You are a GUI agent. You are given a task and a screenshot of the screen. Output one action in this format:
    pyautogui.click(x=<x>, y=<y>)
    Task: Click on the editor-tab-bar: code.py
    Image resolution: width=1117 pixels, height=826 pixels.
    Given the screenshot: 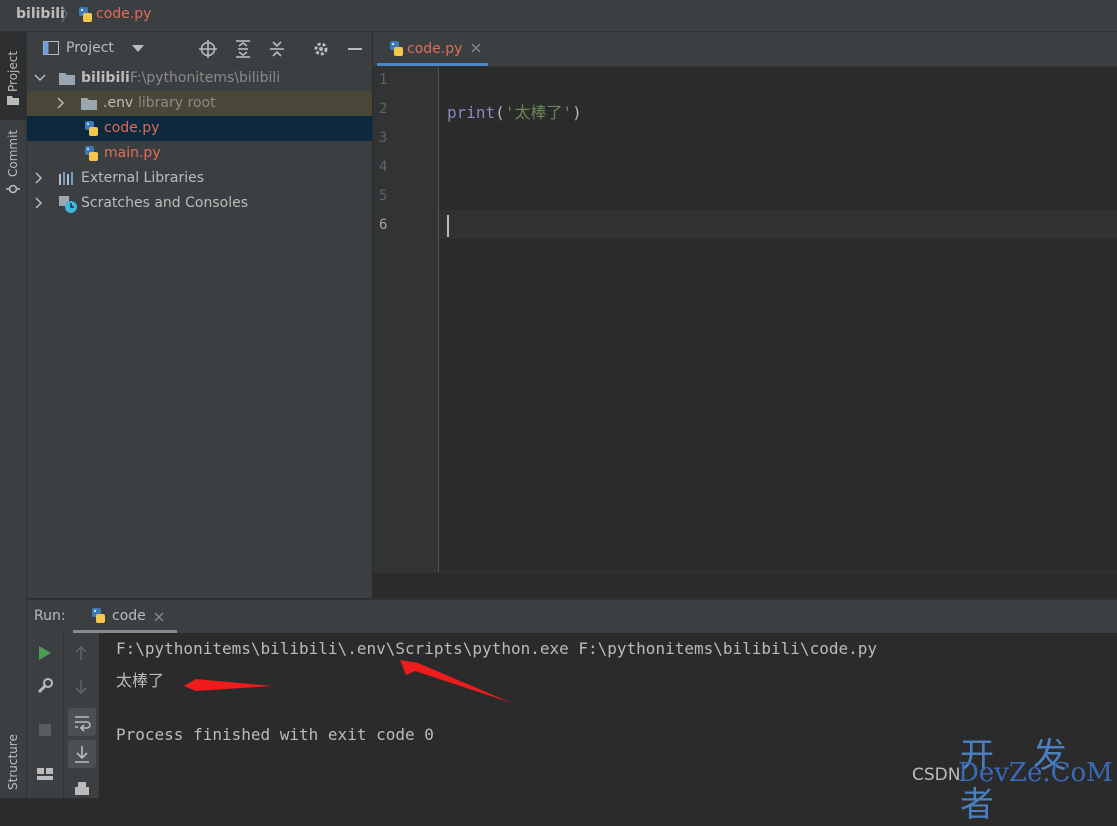 What is the action you would take?
    pyautogui.click(x=745, y=49)
    